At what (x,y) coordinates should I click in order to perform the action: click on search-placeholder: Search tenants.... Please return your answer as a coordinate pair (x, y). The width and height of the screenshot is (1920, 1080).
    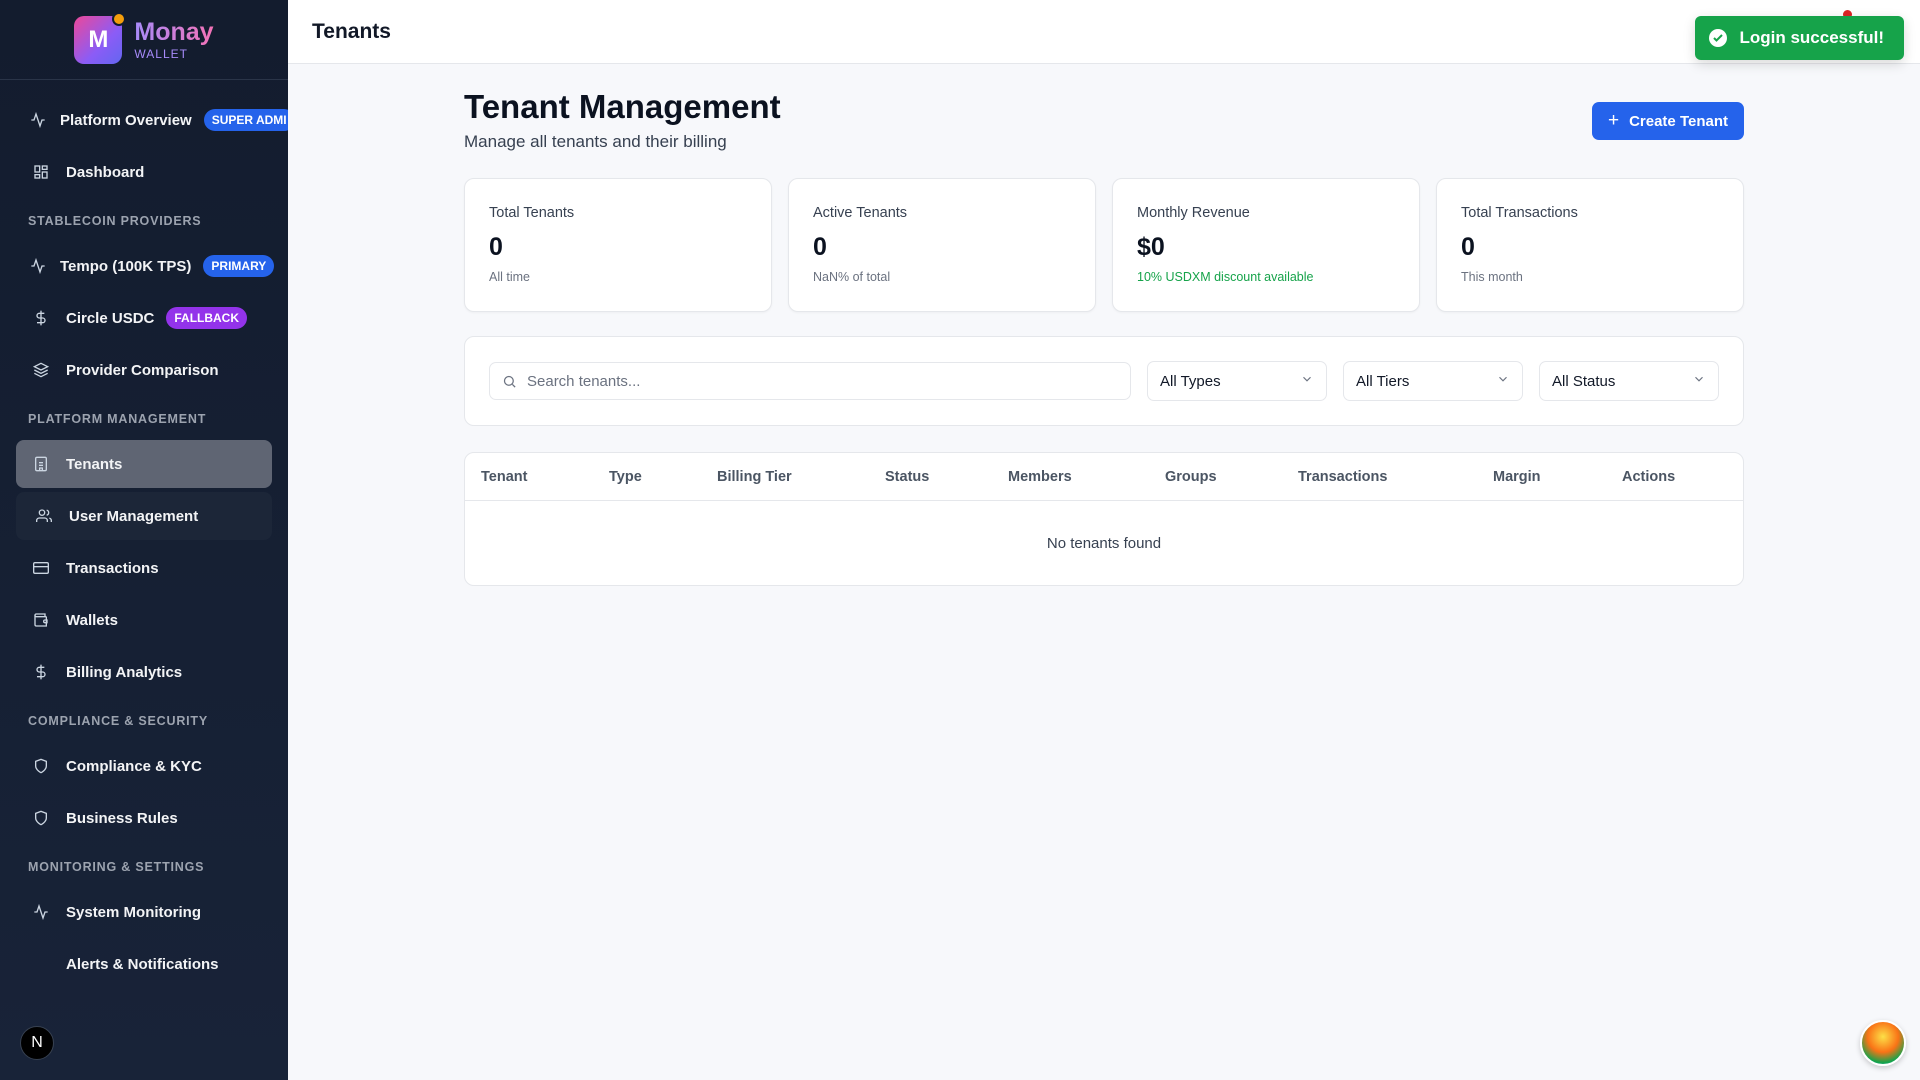
    Looking at the image, I should click on (584, 381).